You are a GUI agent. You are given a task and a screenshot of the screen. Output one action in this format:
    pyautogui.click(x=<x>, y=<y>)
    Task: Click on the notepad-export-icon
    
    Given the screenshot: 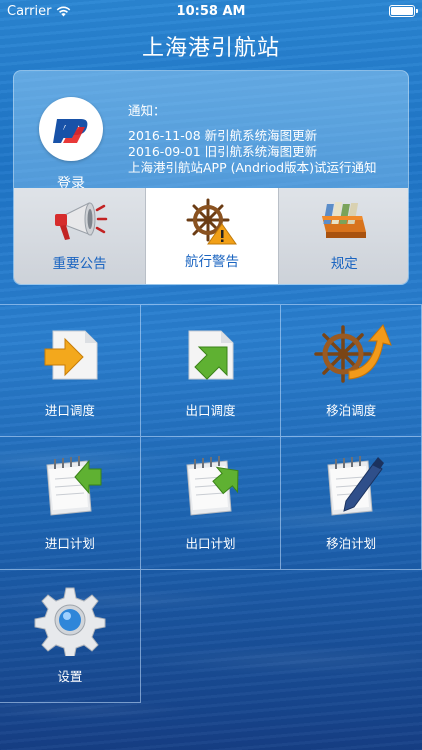 What is the action you would take?
    pyautogui.click(x=210, y=487)
    